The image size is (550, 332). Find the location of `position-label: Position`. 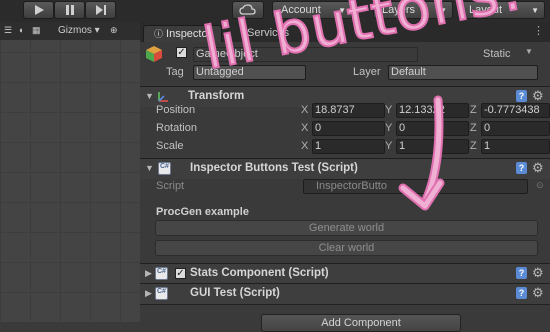

position-label: Position is located at coordinates (176, 110).